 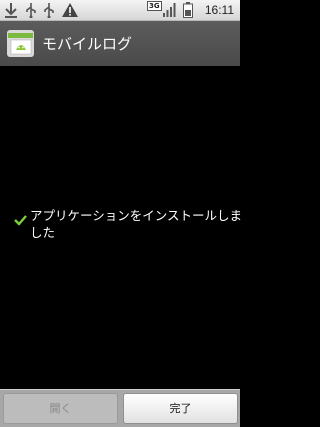 I want to click on done-button: 完了, so click(x=180, y=408).